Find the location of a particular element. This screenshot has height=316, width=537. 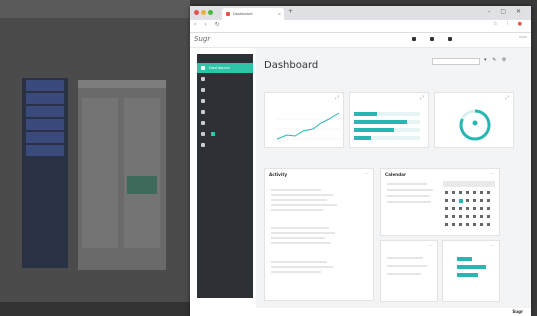

tab-close-icon: × is located at coordinates (279, 14).